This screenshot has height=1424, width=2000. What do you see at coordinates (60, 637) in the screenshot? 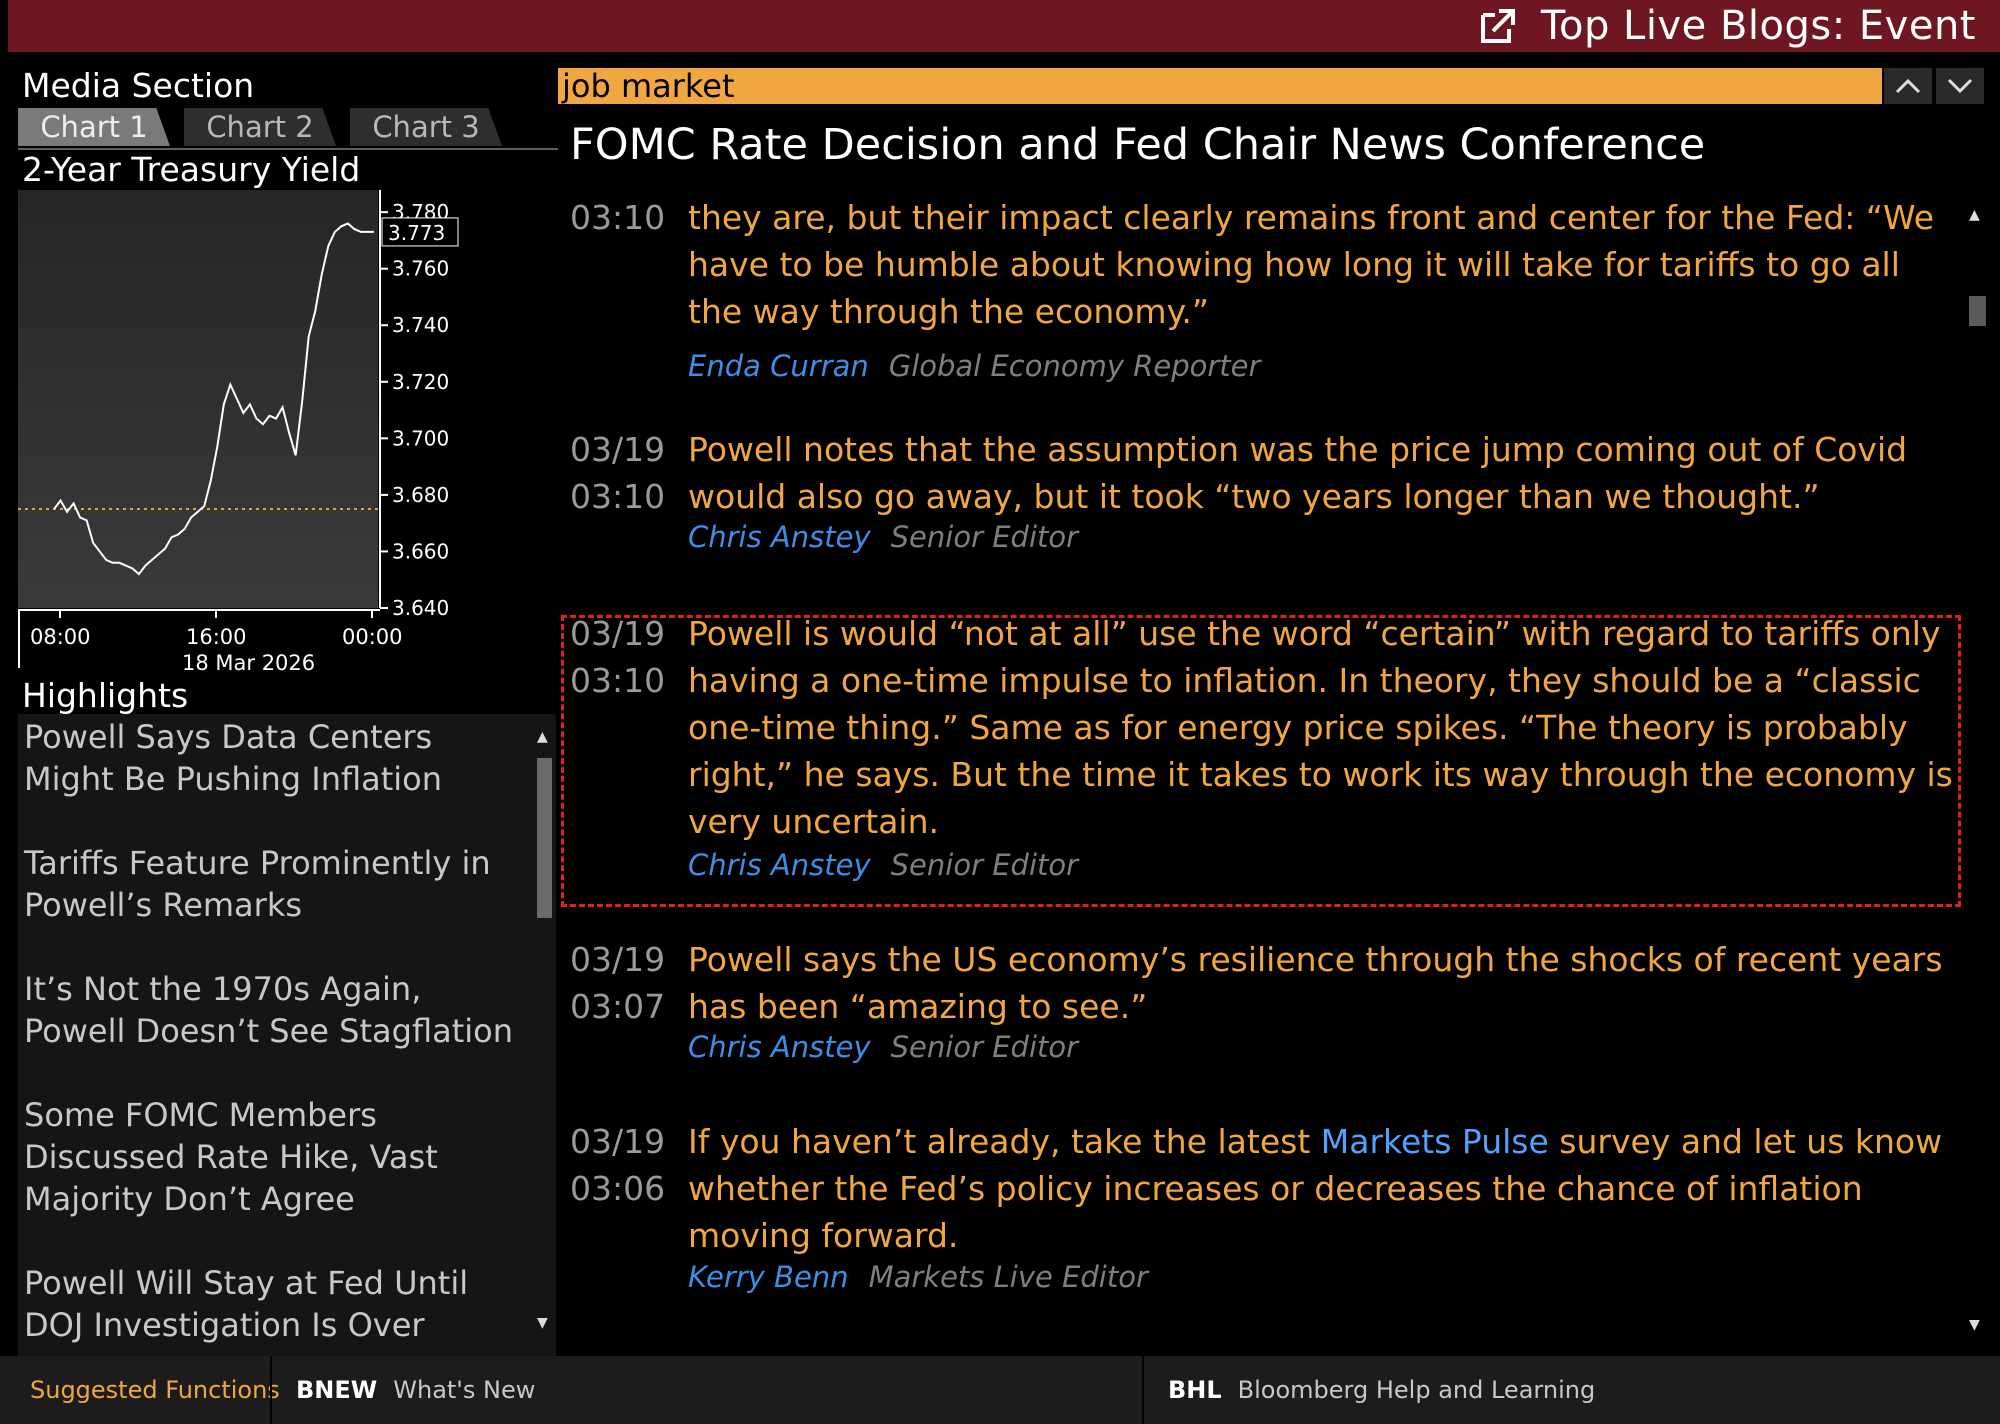
I see `x-tick-label: 08:00` at bounding box center [60, 637].